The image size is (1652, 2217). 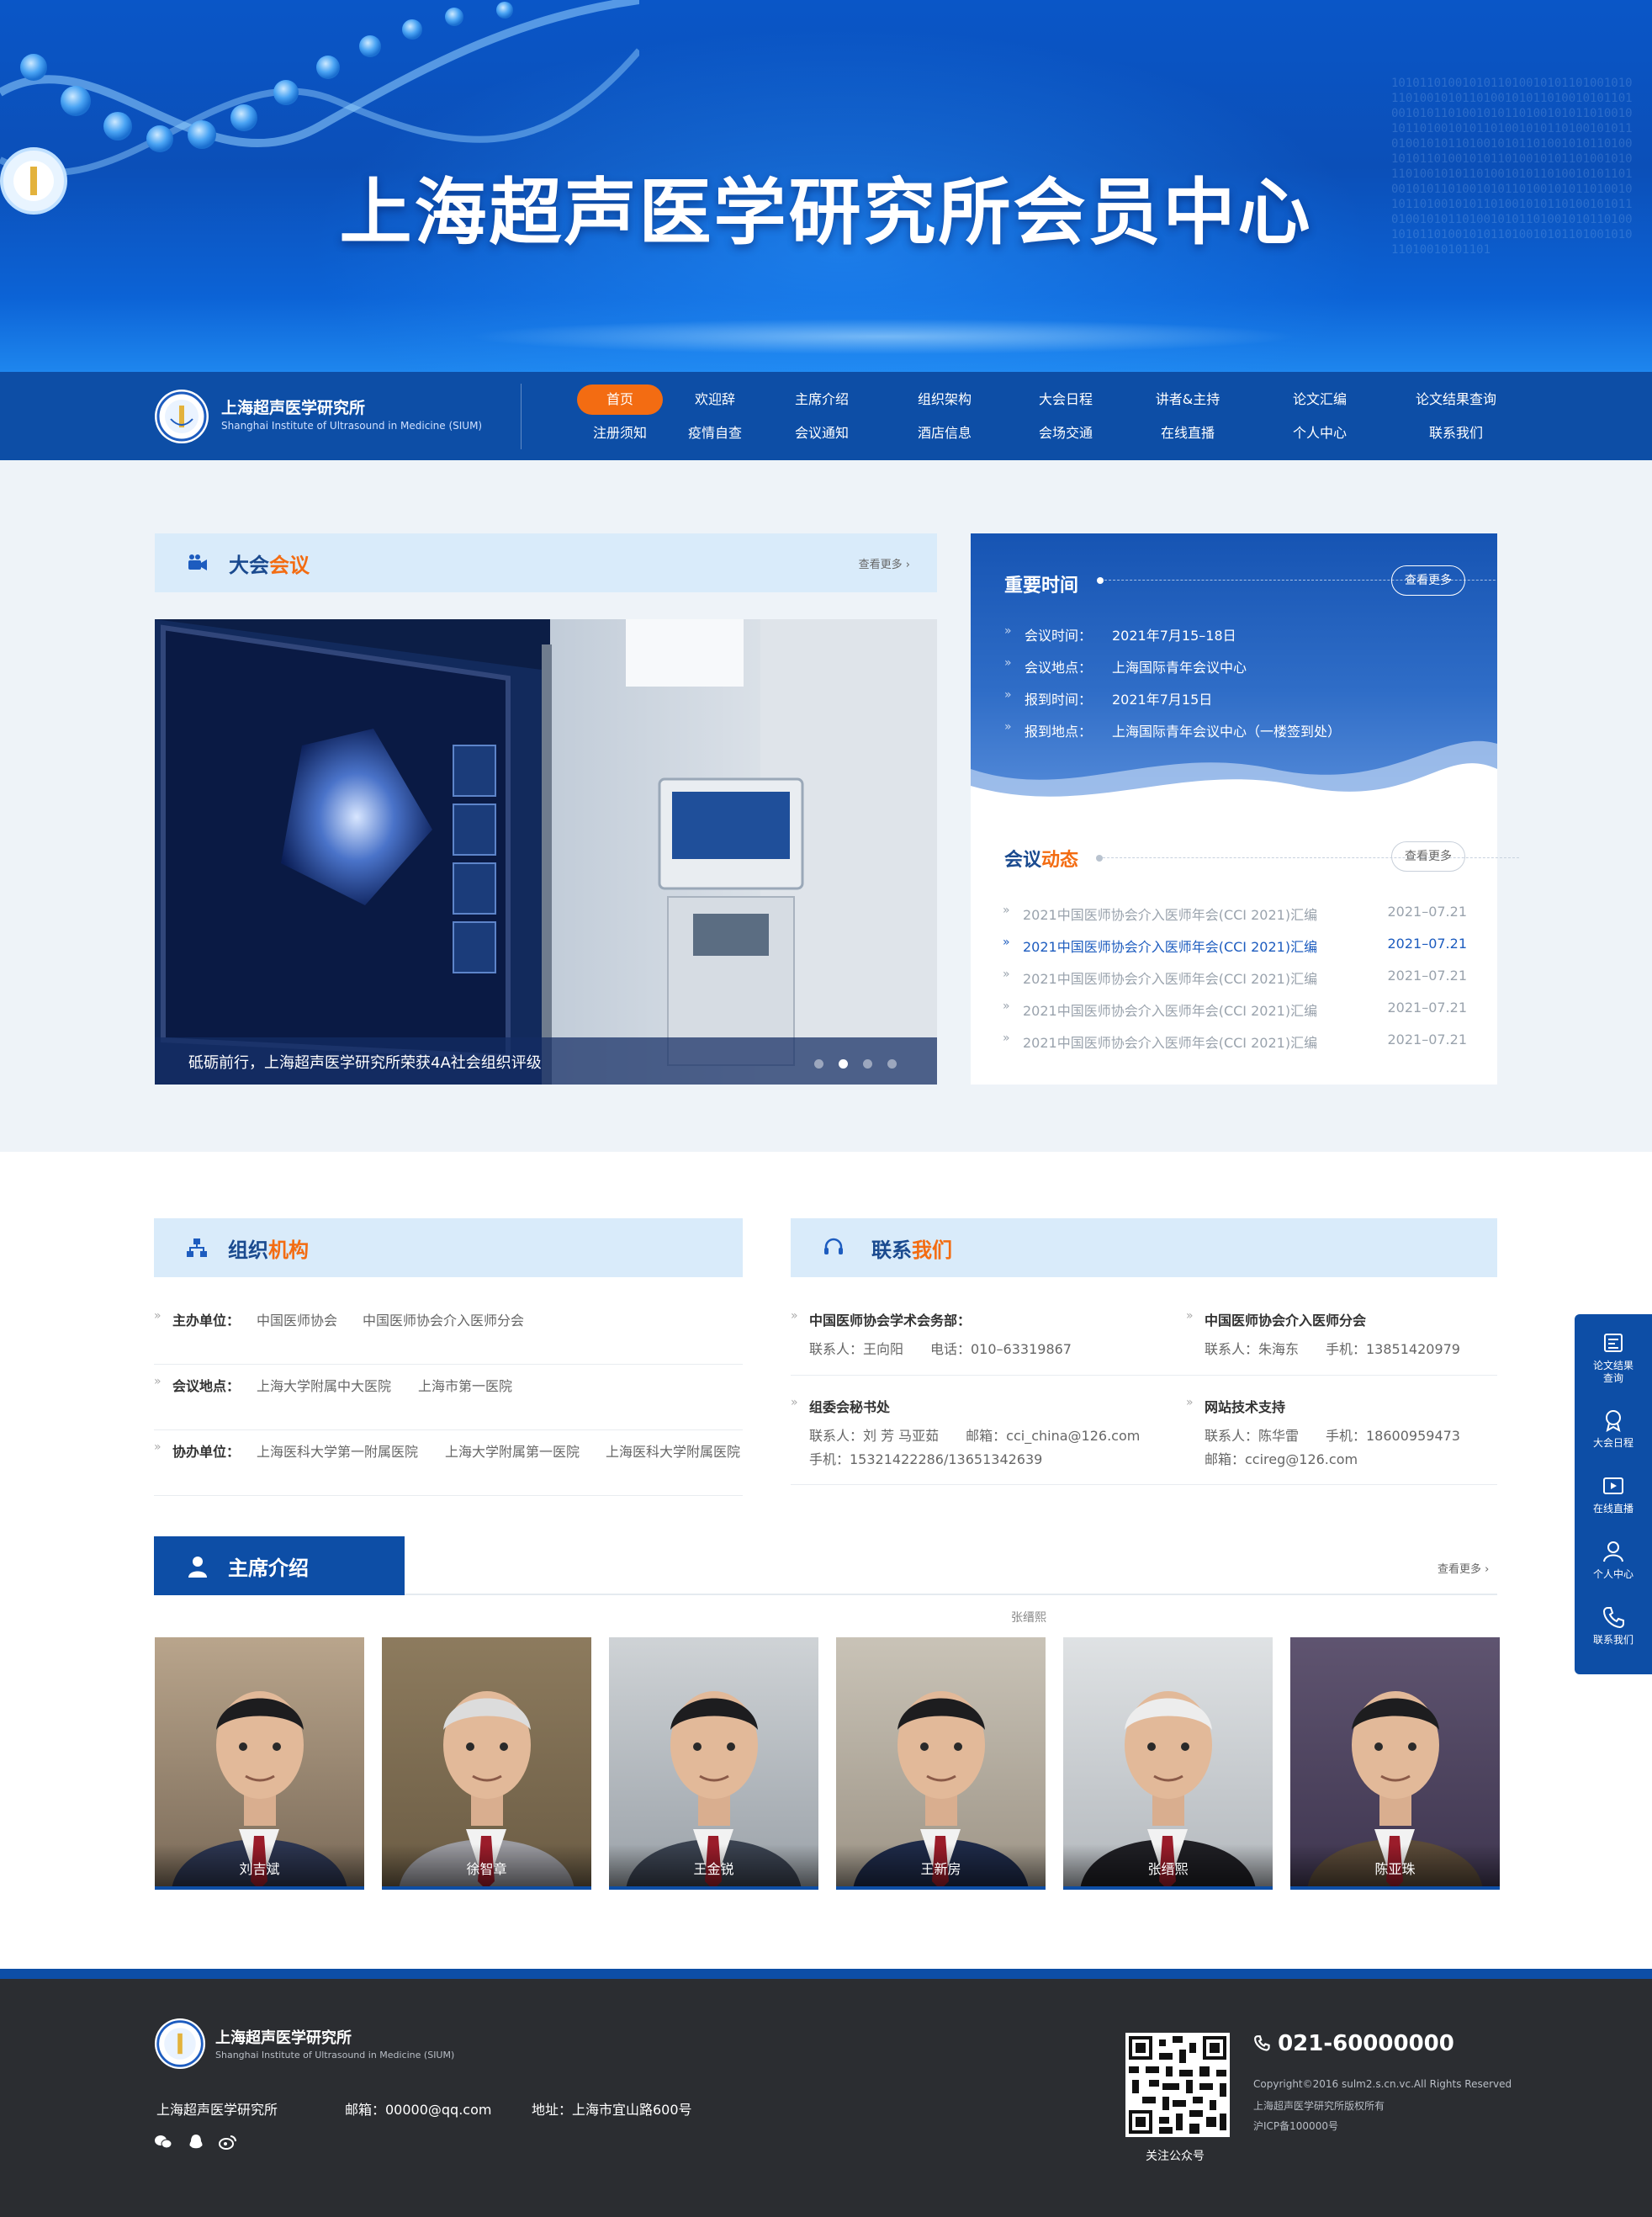 I want to click on person-icon, so click(x=197, y=1567).